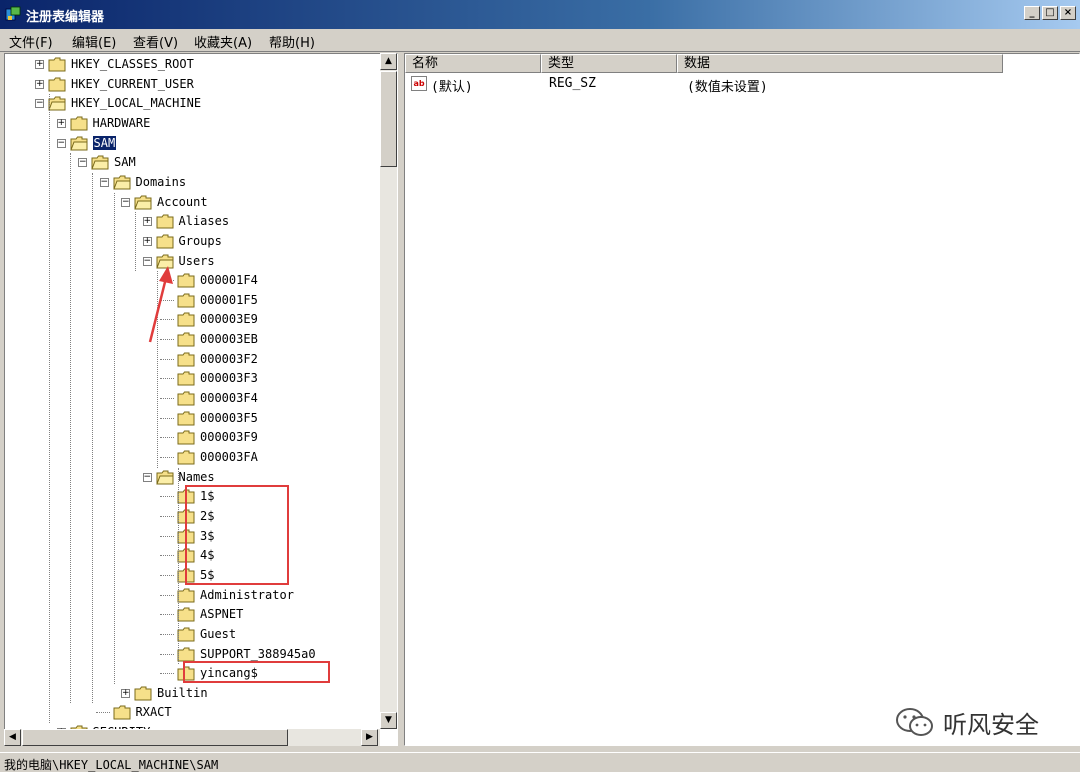  Describe the element at coordinates (229, 398) in the screenshot. I see `tree-node-label: 000003F4` at that location.